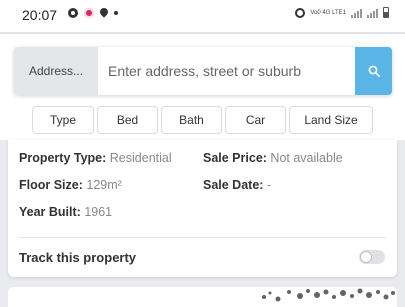  What do you see at coordinates (104, 12) in the screenshot?
I see `location-icon` at bounding box center [104, 12].